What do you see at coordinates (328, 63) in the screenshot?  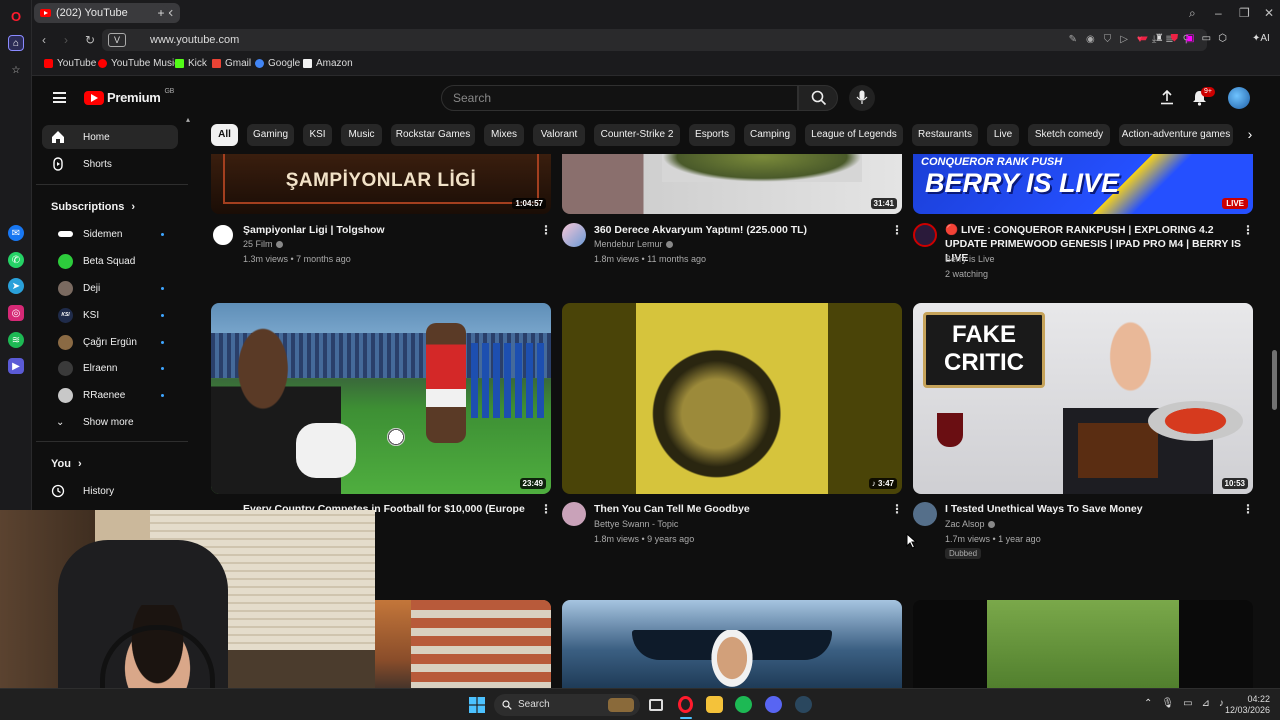 I see `bookmark-amazon: Amazon` at bounding box center [328, 63].